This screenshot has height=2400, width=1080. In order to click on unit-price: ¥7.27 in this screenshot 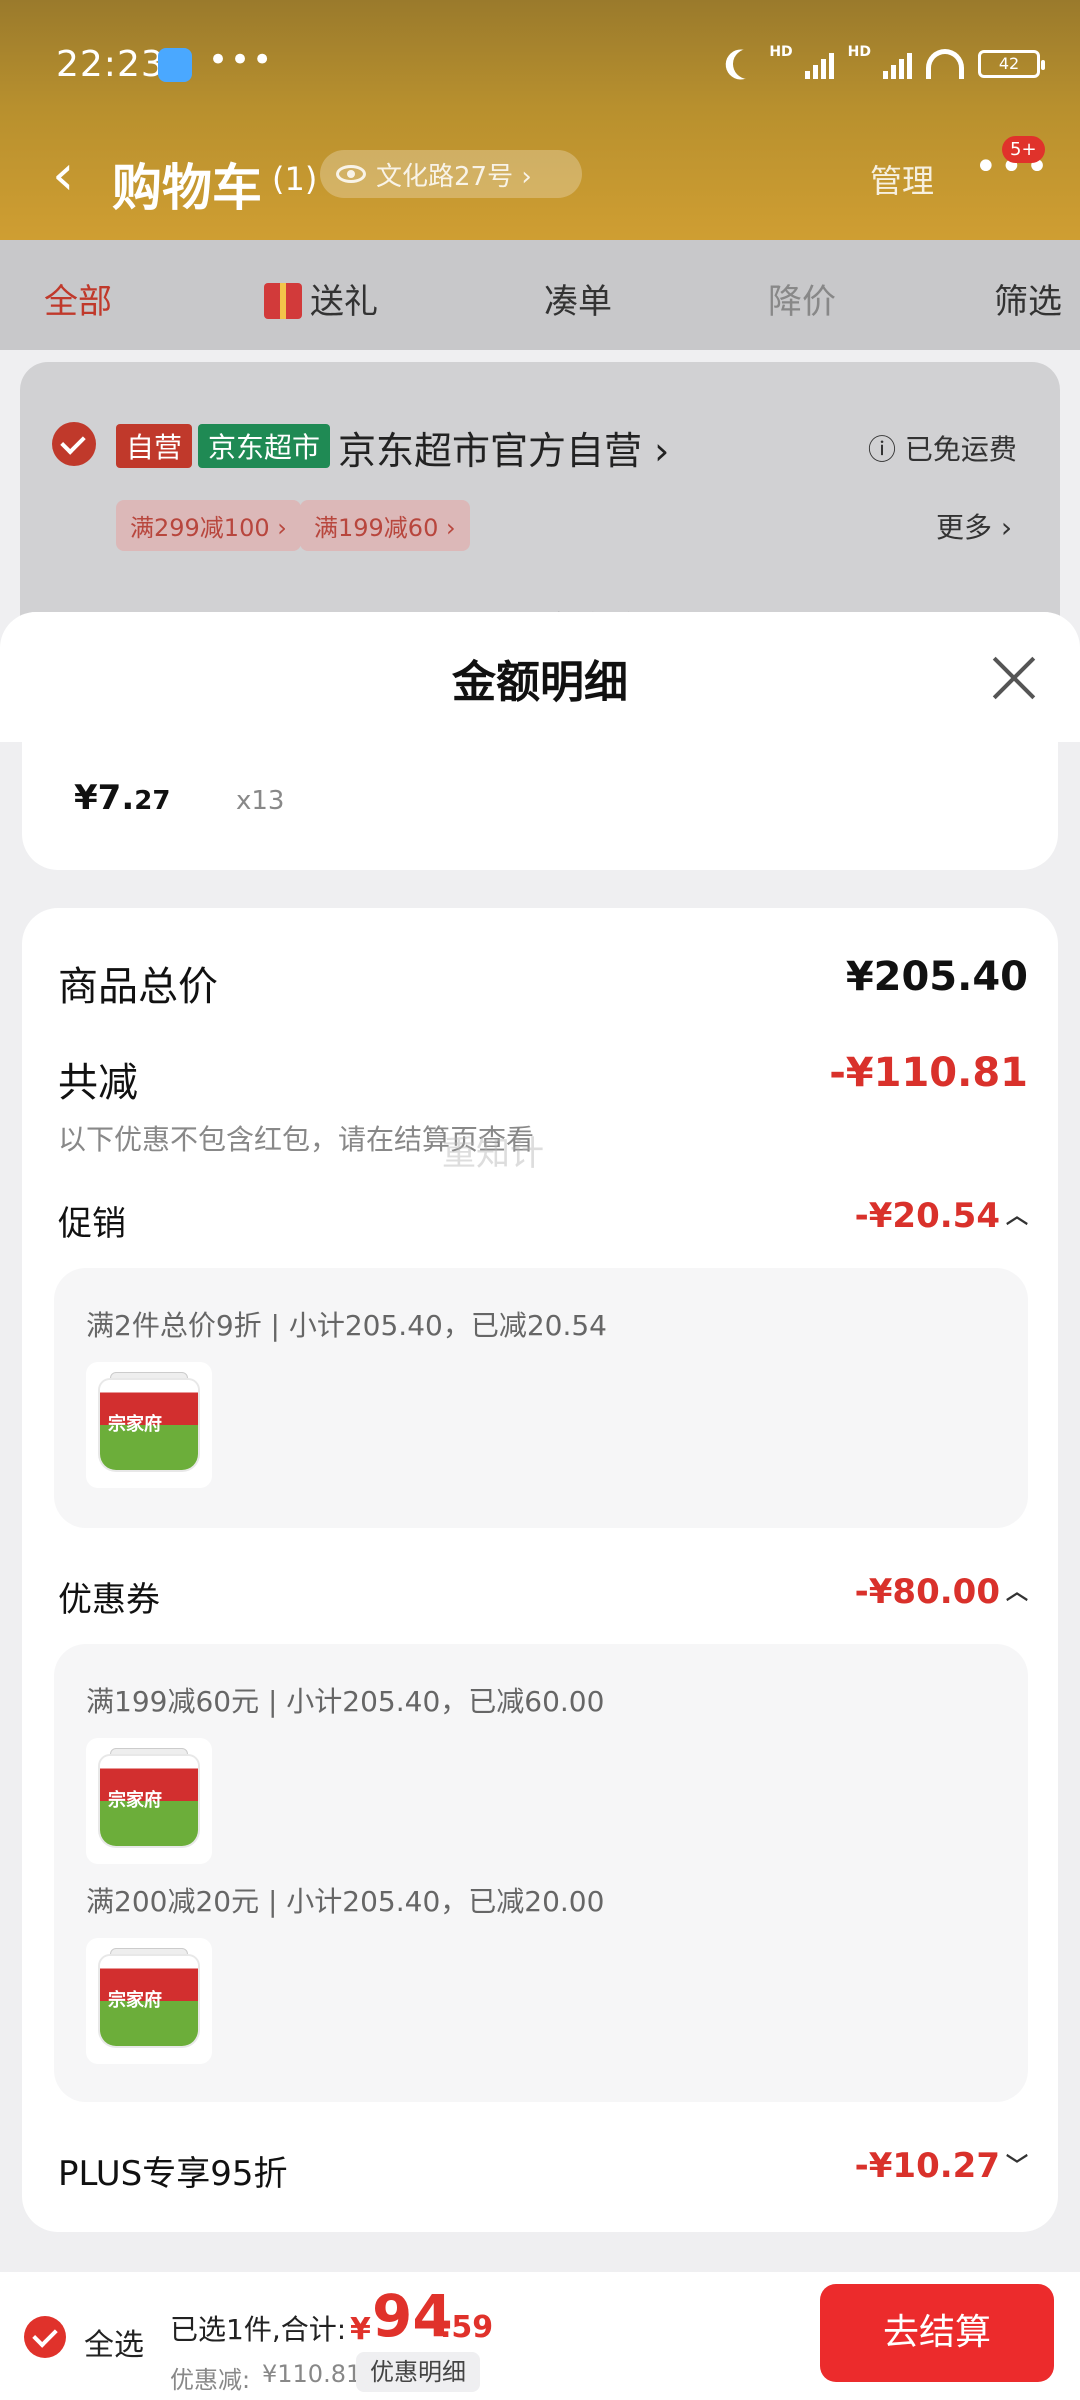, I will do `click(122, 798)`.